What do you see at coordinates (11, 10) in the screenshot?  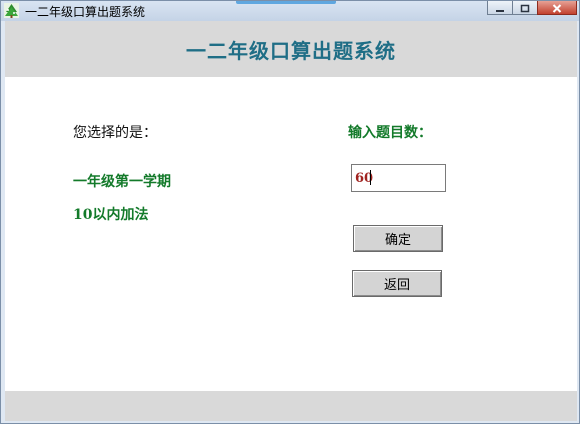 I see `tree-app-icon` at bounding box center [11, 10].